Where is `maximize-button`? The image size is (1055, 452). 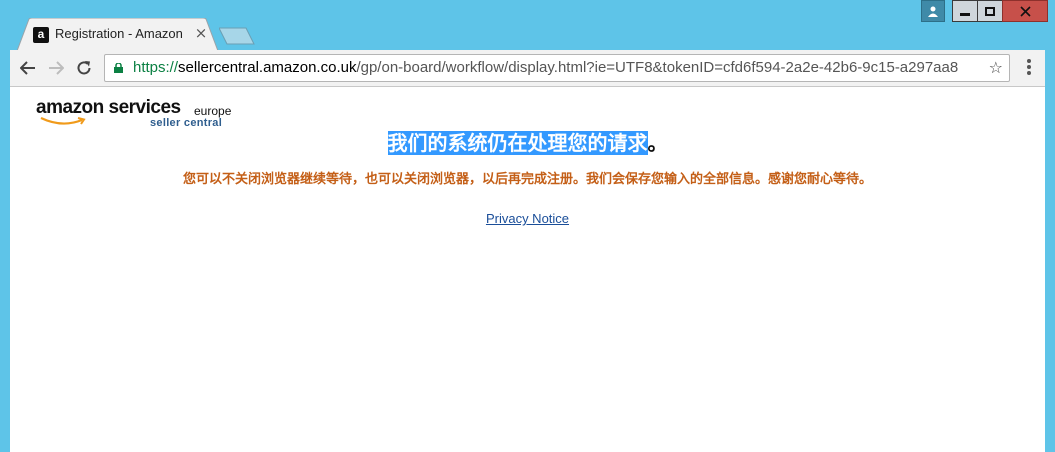 maximize-button is located at coordinates (990, 11).